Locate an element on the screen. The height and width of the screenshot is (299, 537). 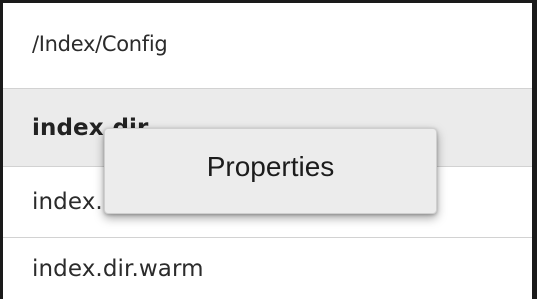
breadcrumb-path: /Index/Config is located at coordinates (100, 44).